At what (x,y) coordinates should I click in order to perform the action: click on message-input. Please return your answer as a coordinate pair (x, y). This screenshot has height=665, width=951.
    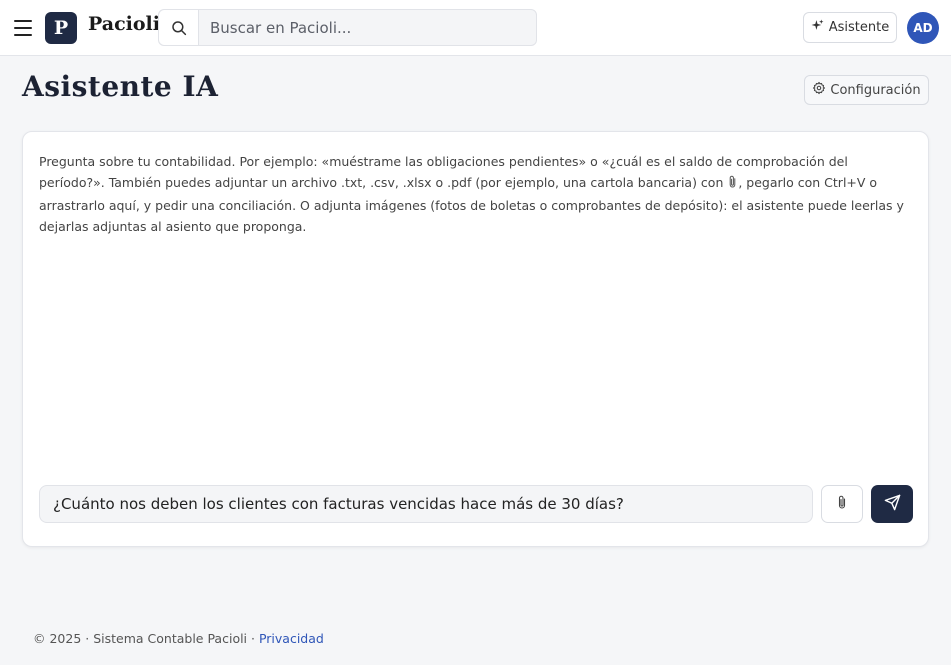
    Looking at the image, I should click on (426, 504).